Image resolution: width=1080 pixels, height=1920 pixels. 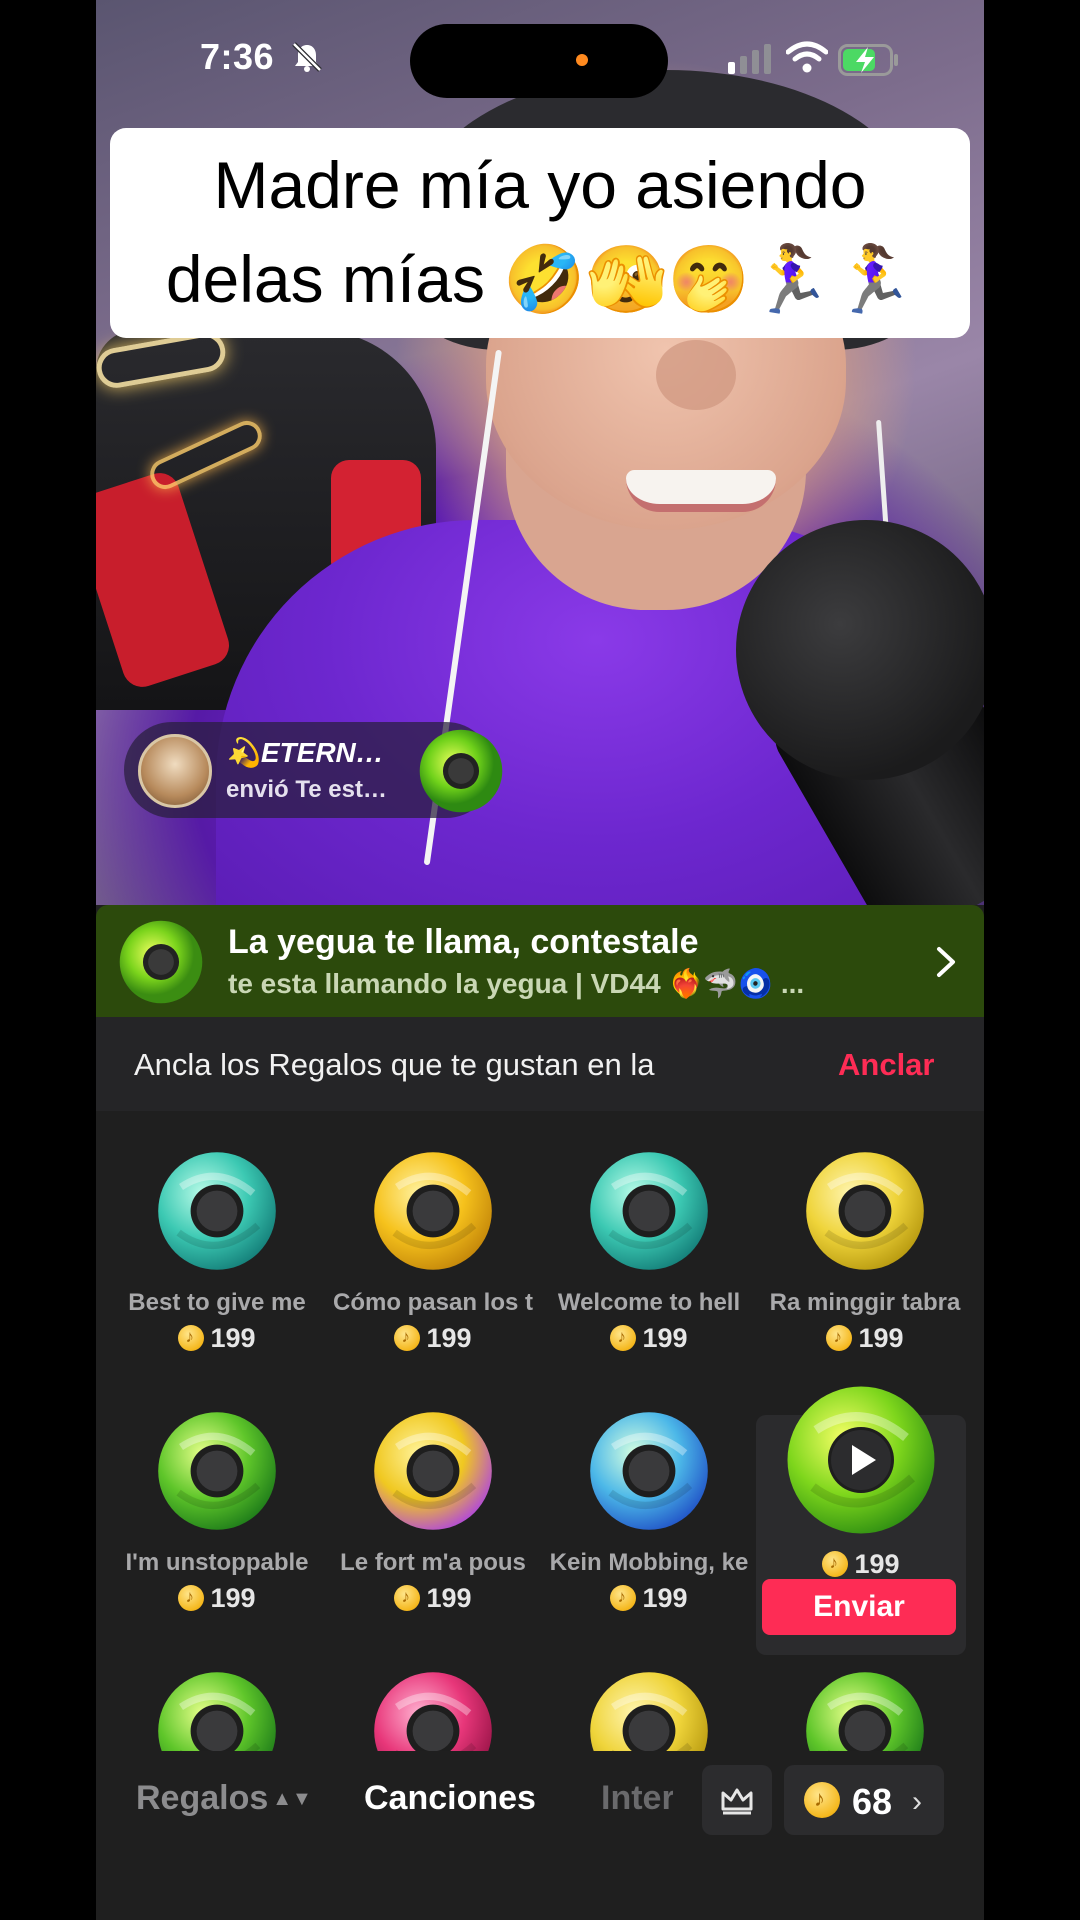 What do you see at coordinates (394, 1064) in the screenshot?
I see `pin-hint: Ancla los Regalos que te gustan en la` at bounding box center [394, 1064].